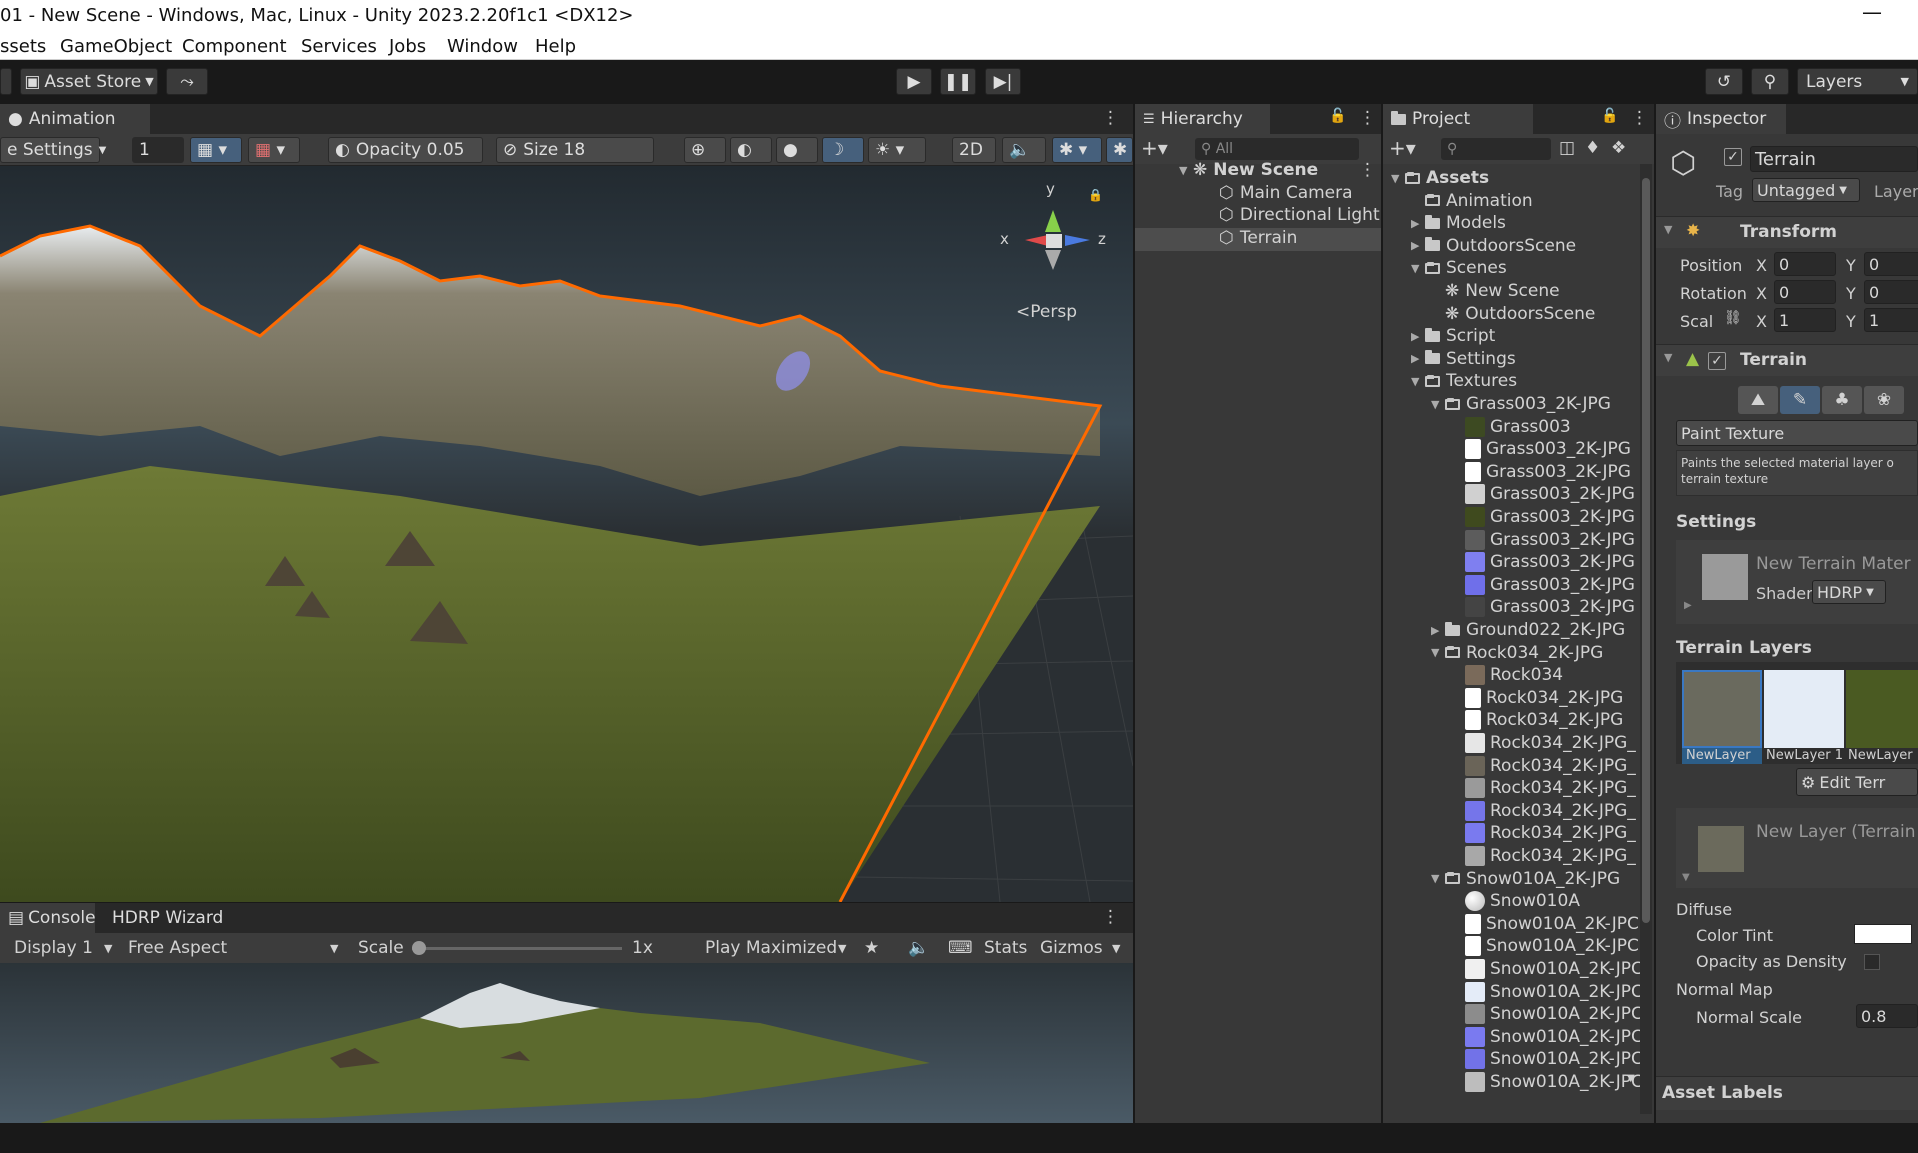 This screenshot has width=1918, height=1153. I want to click on menu-services: Services, so click(339, 46).